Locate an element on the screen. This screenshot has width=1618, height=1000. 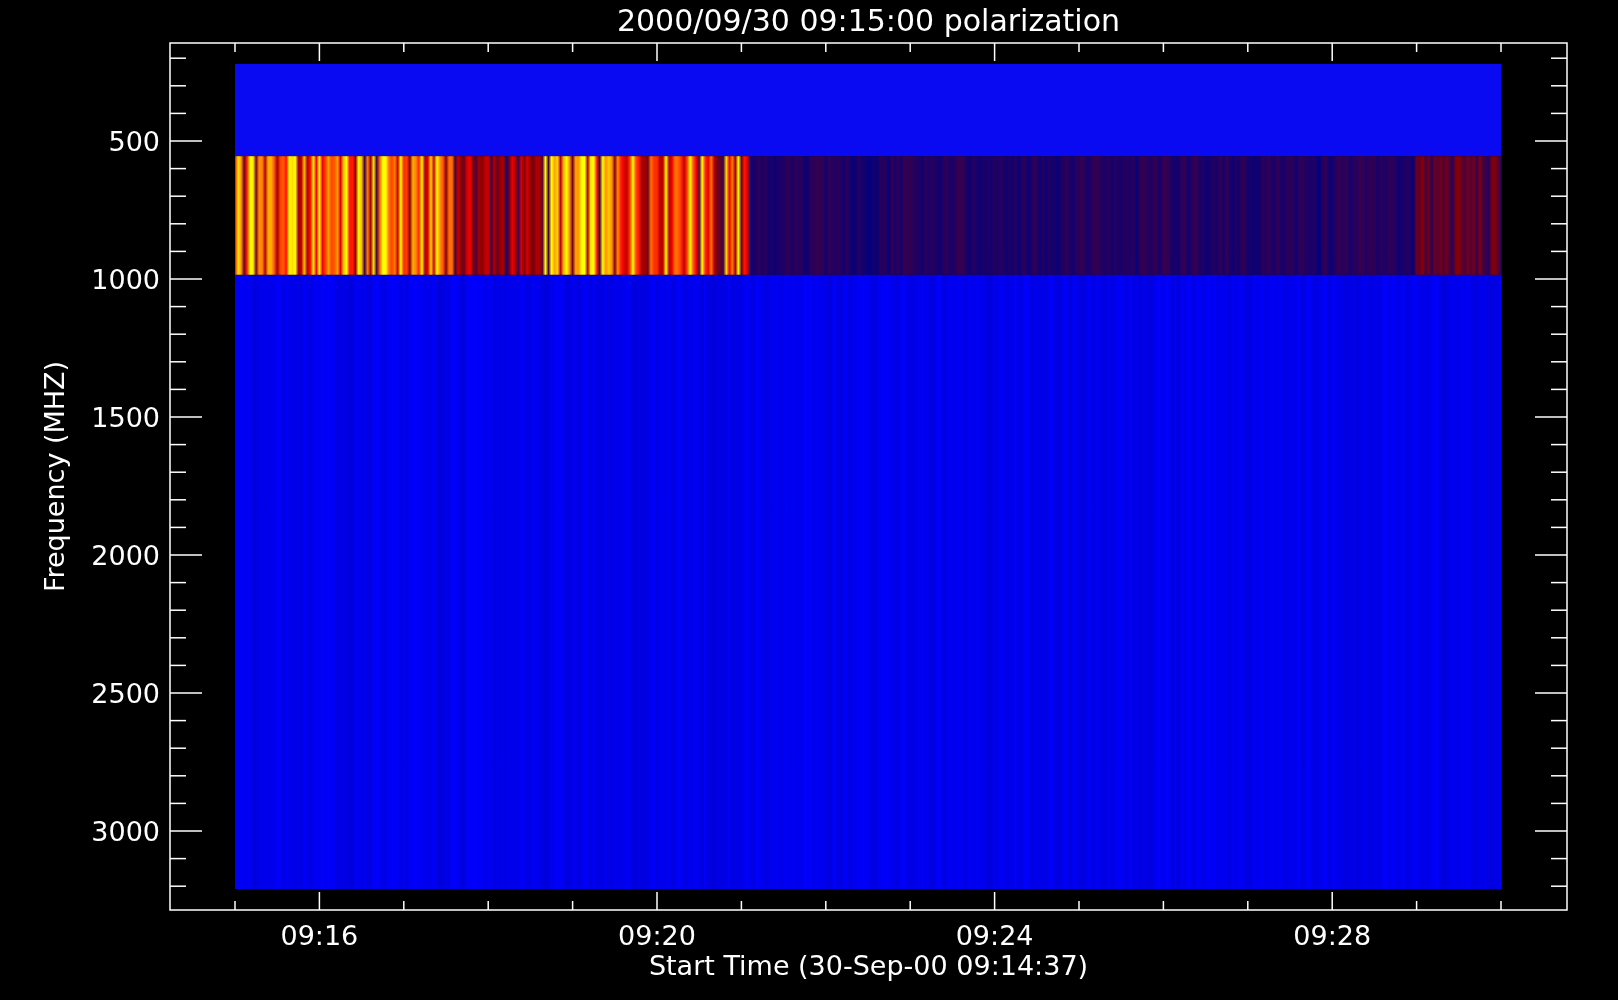
y-tick-label: 1500 is located at coordinates (125, 417).